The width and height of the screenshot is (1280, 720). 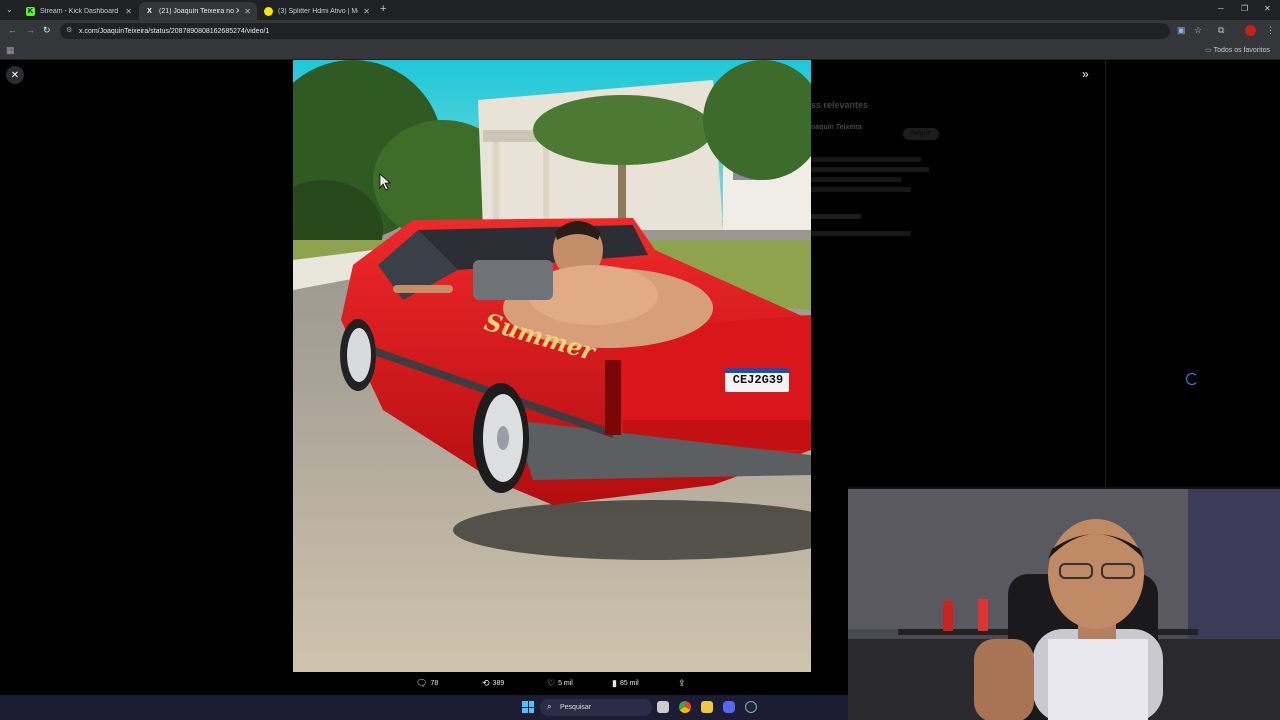 What do you see at coordinates (149, 11) in the screenshot?
I see `x-logo-icon: X` at bounding box center [149, 11].